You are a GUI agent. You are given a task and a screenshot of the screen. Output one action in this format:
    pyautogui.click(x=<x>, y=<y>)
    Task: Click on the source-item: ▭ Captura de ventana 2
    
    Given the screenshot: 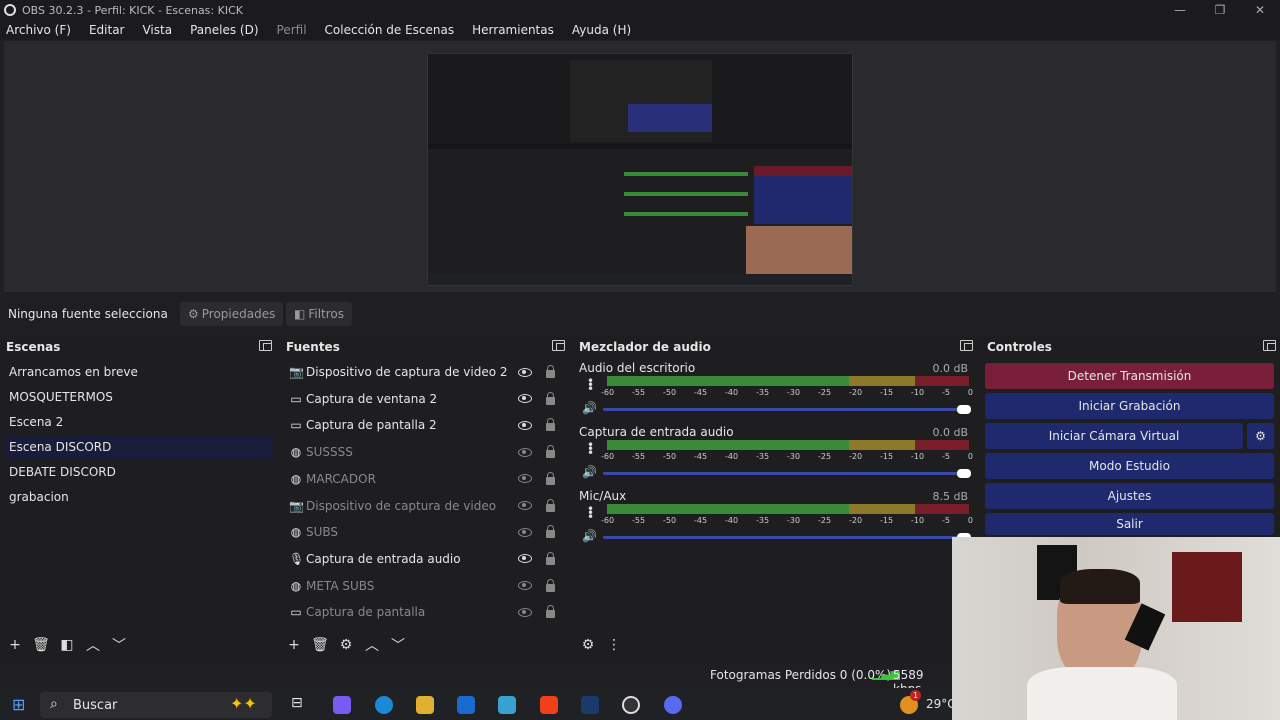 What is the action you would take?
    pyautogui.click(x=426, y=399)
    